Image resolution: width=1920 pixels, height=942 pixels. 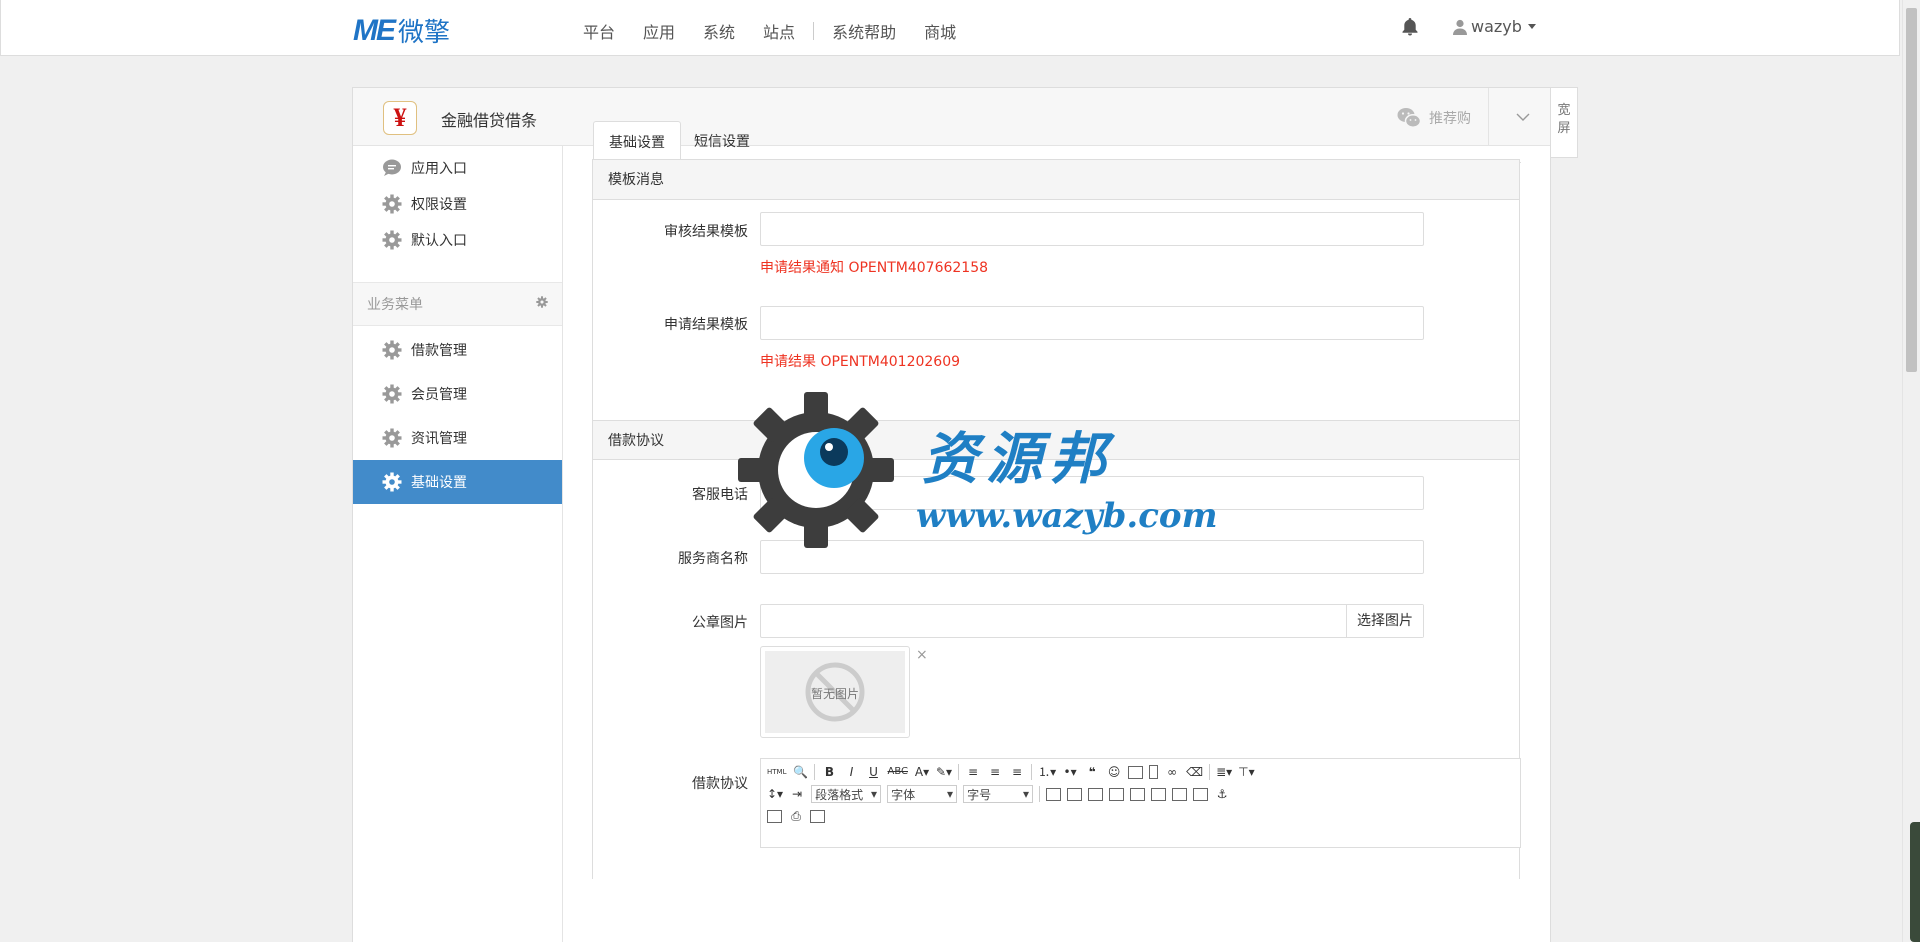 What do you see at coordinates (637, 142) in the screenshot?
I see `tab-basic-settings: 基础设置` at bounding box center [637, 142].